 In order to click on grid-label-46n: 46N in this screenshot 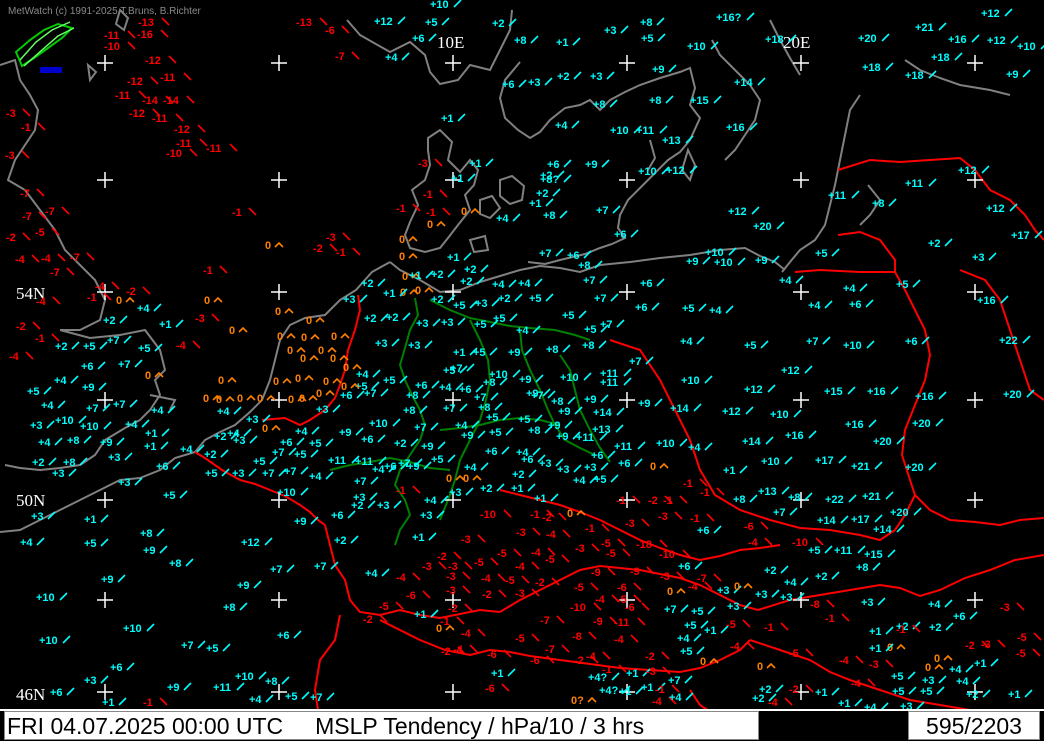, I will do `click(30, 694)`.